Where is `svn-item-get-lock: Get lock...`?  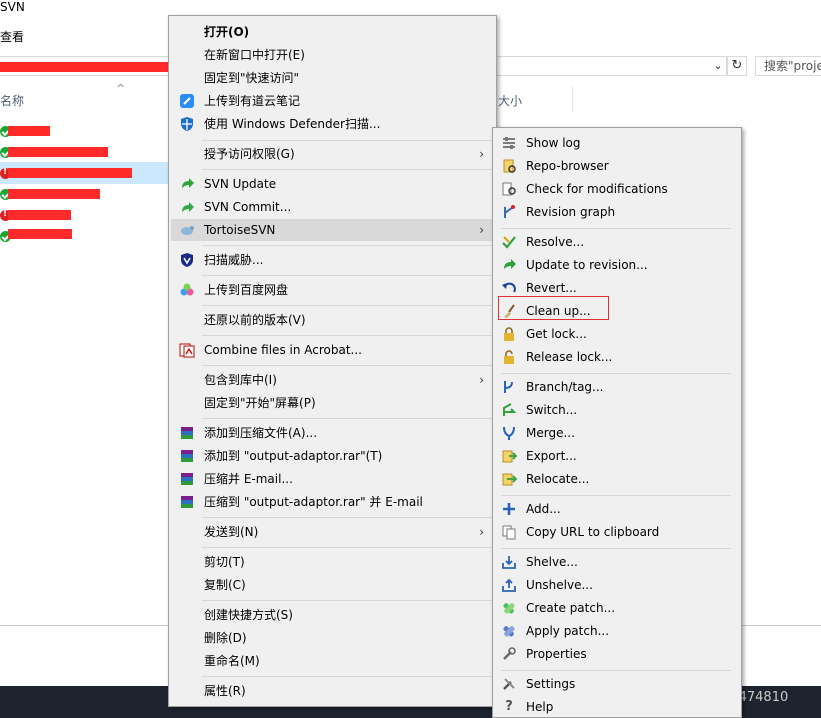
svn-item-get-lock: Get lock... is located at coordinates (617, 334).